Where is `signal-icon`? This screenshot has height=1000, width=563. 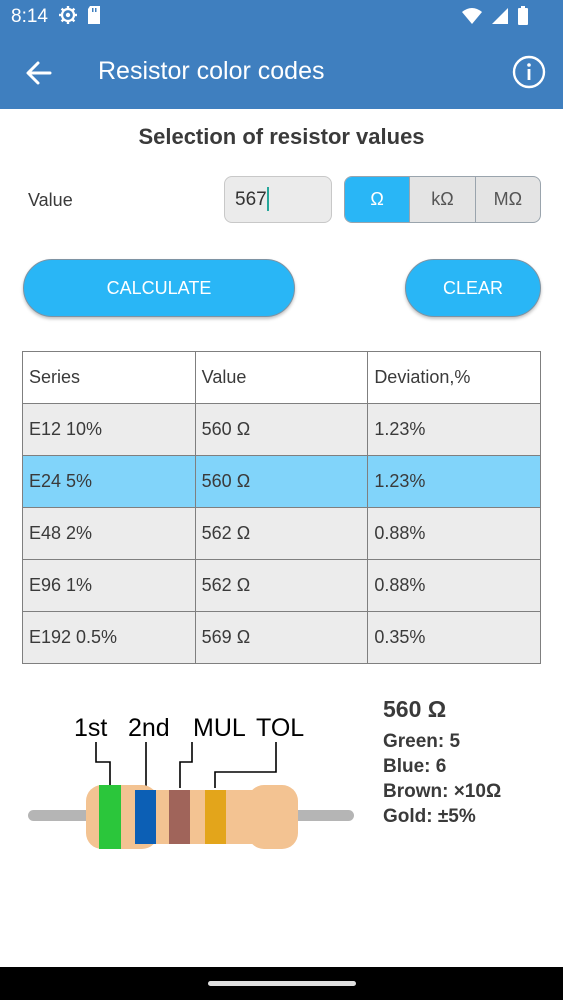 signal-icon is located at coordinates (500, 16).